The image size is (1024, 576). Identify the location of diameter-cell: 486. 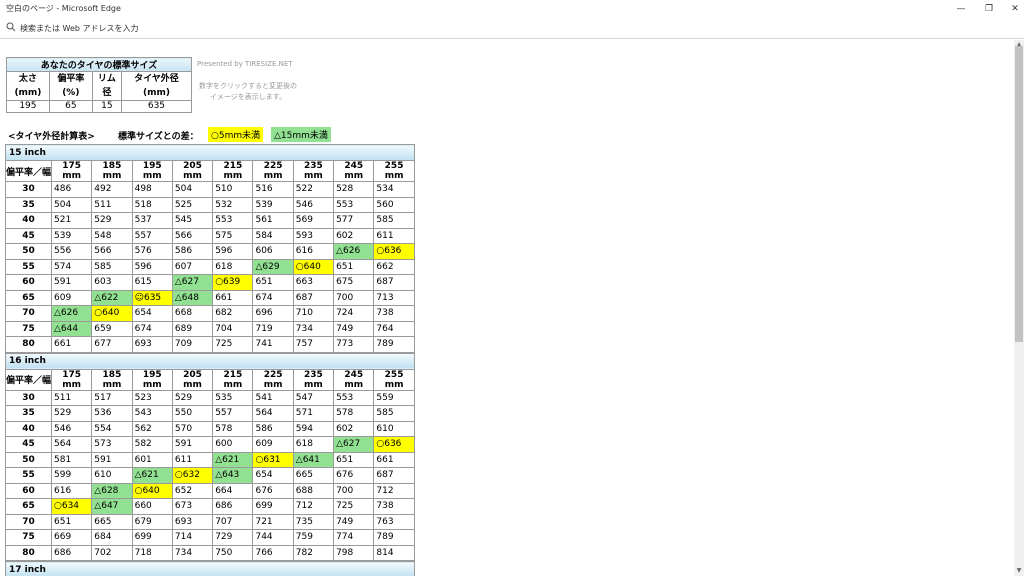
(71, 189).